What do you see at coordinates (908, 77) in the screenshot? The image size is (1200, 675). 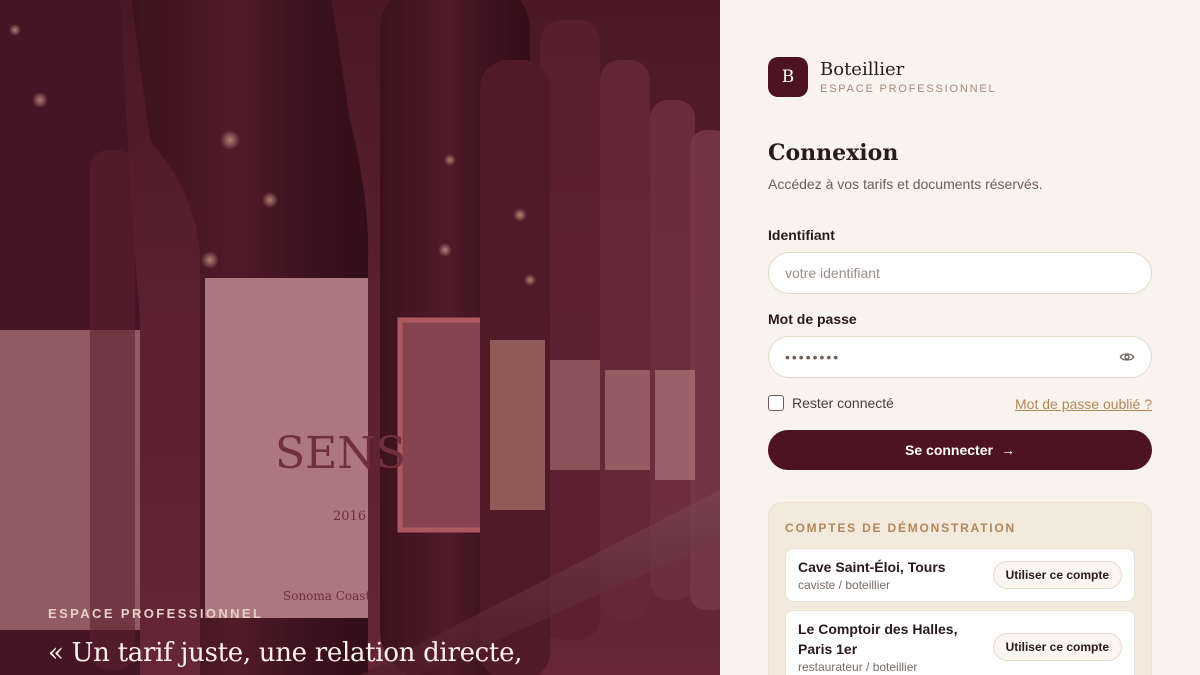 I see `brand-text: Boteillier ESPACE PROFESSIONNEL` at bounding box center [908, 77].